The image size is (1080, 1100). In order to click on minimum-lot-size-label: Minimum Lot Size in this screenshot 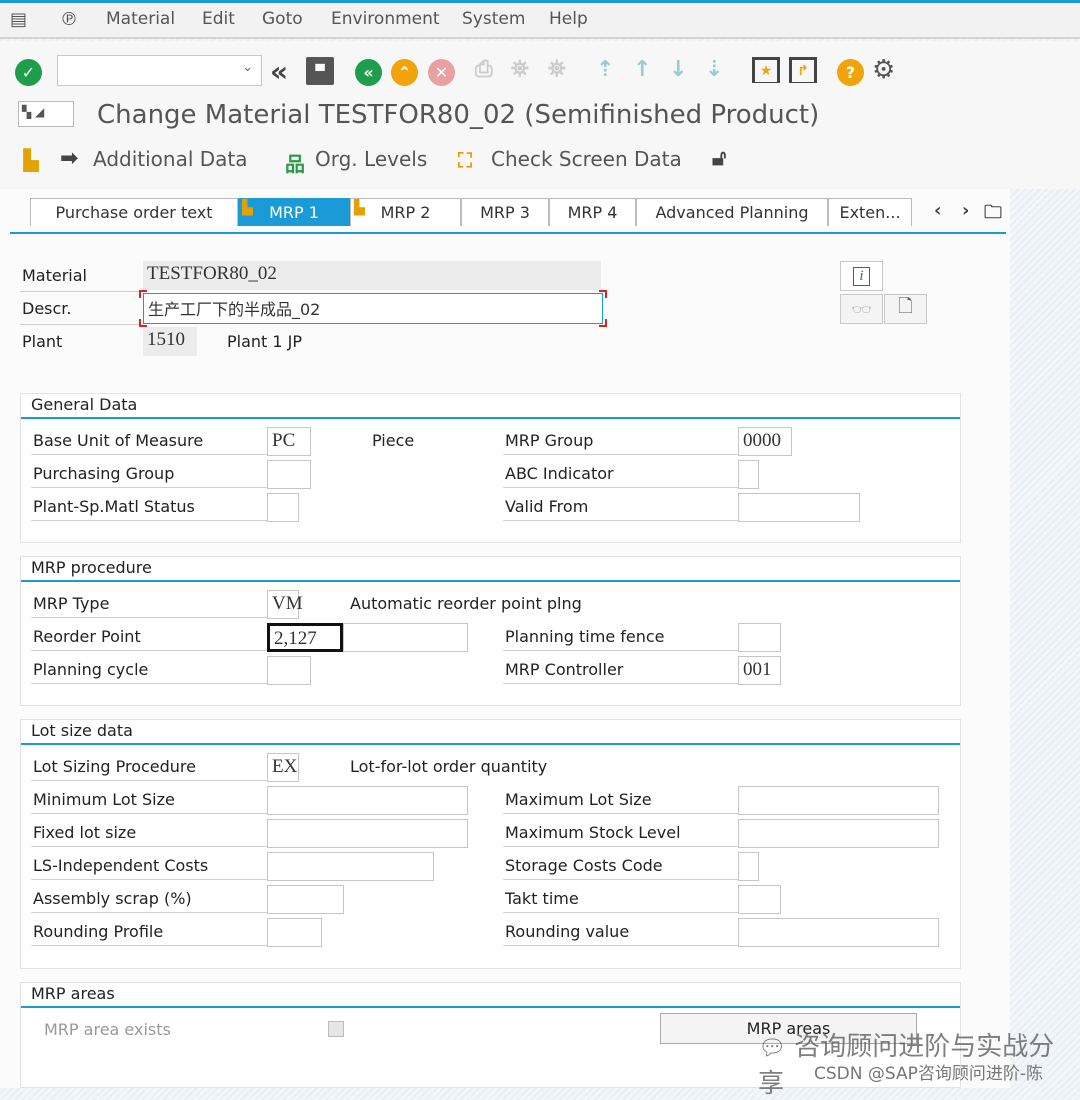, I will do `click(104, 799)`.